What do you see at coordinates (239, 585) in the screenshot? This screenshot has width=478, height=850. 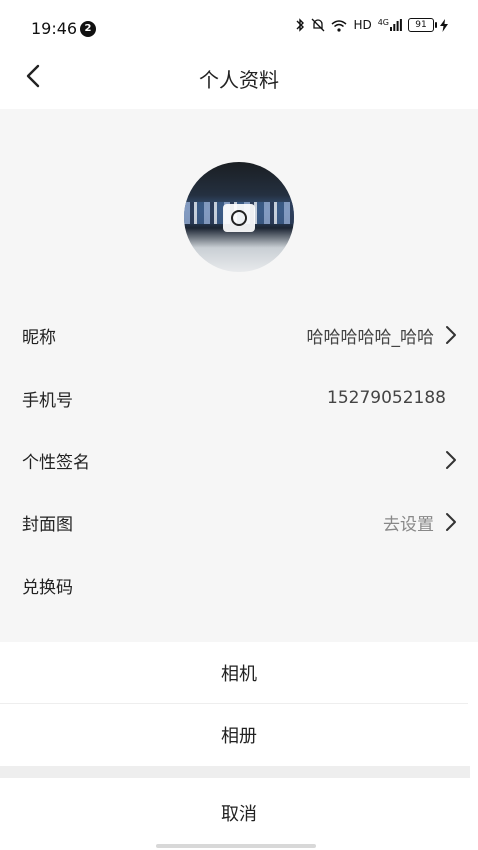 I see `row-redeem-code: 兑换码` at bounding box center [239, 585].